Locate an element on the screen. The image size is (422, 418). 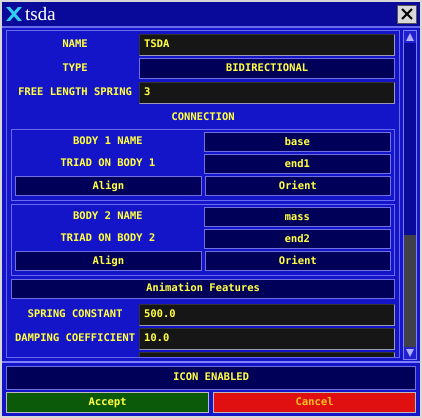
window-title: tsda is located at coordinates (40, 14).